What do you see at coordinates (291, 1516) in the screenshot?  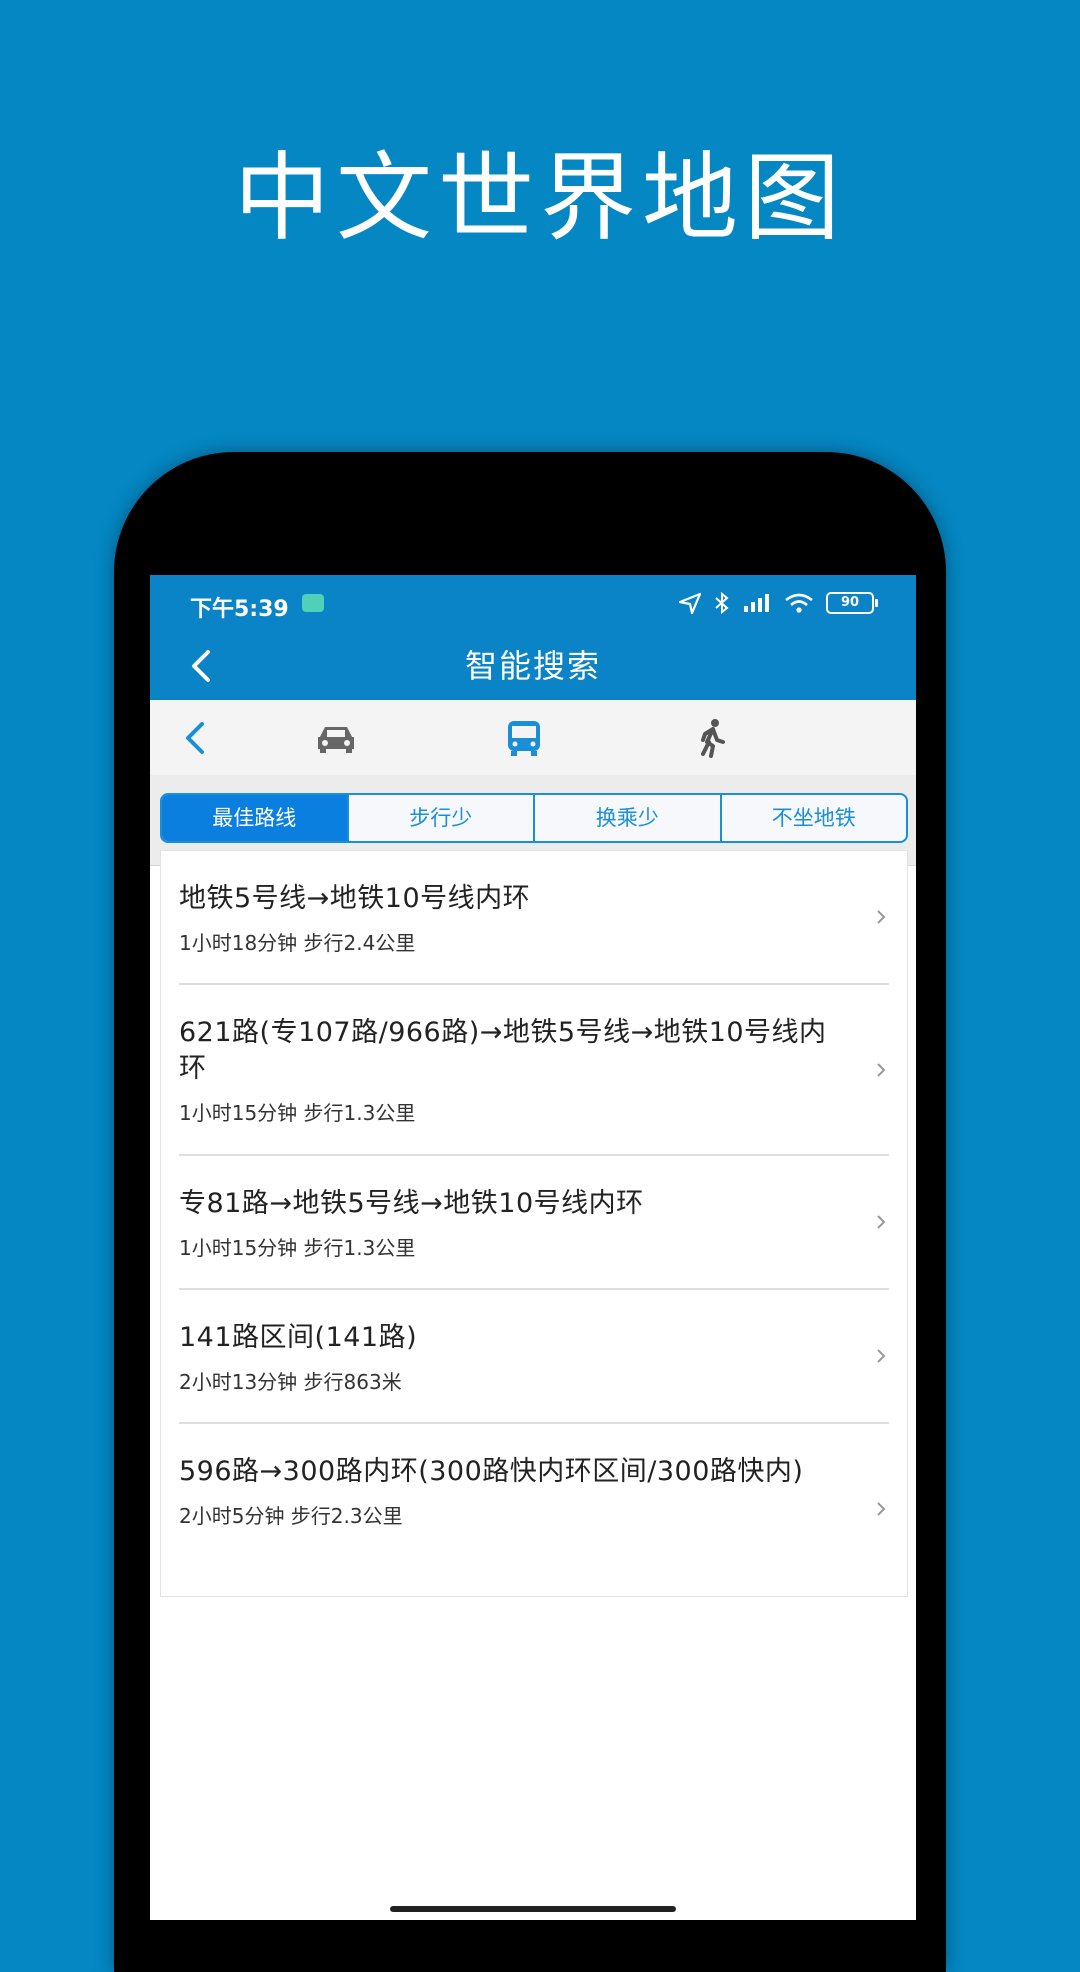 I see `route-meta: 2小时5分钟 步行2.3公里` at bounding box center [291, 1516].